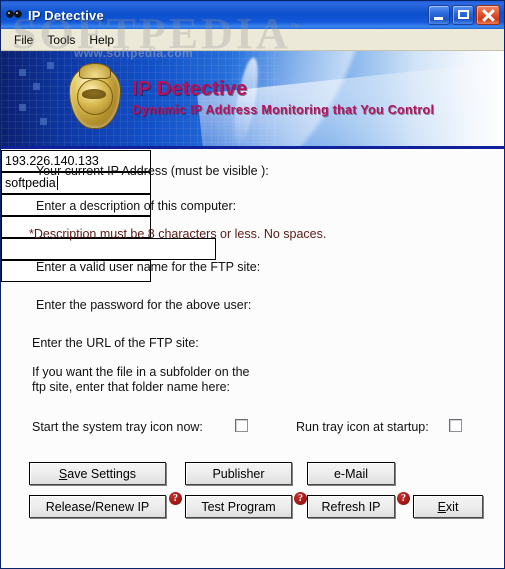  I want to click on badge-crest, so click(95, 71).